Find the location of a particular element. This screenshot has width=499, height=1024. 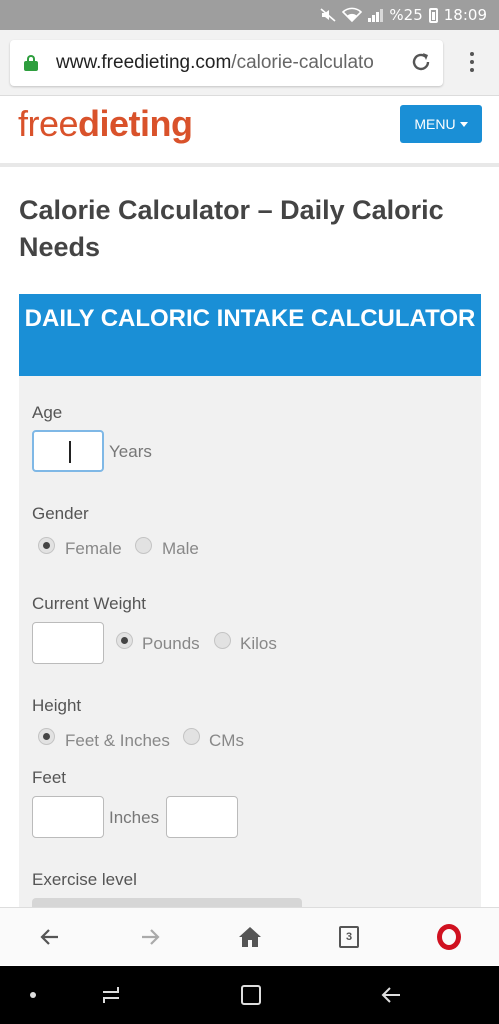

feet-inches-radio is located at coordinates (46, 736).